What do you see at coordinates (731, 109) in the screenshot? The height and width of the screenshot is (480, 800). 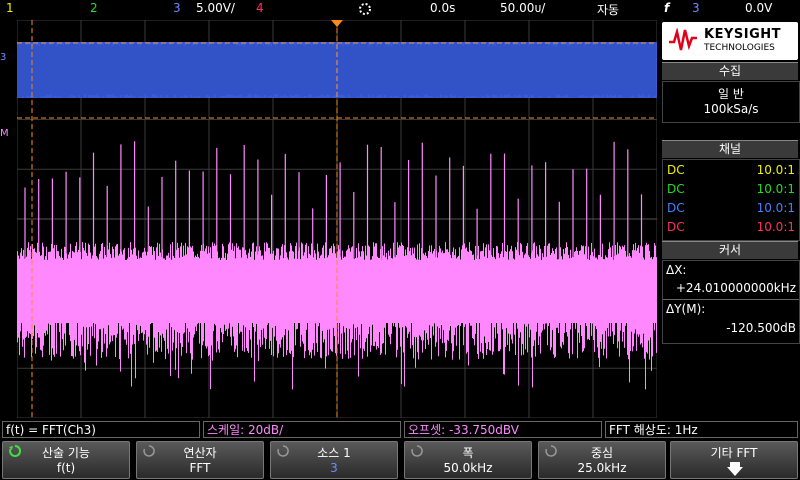 I see `sample-rate: 100kSa/s` at bounding box center [731, 109].